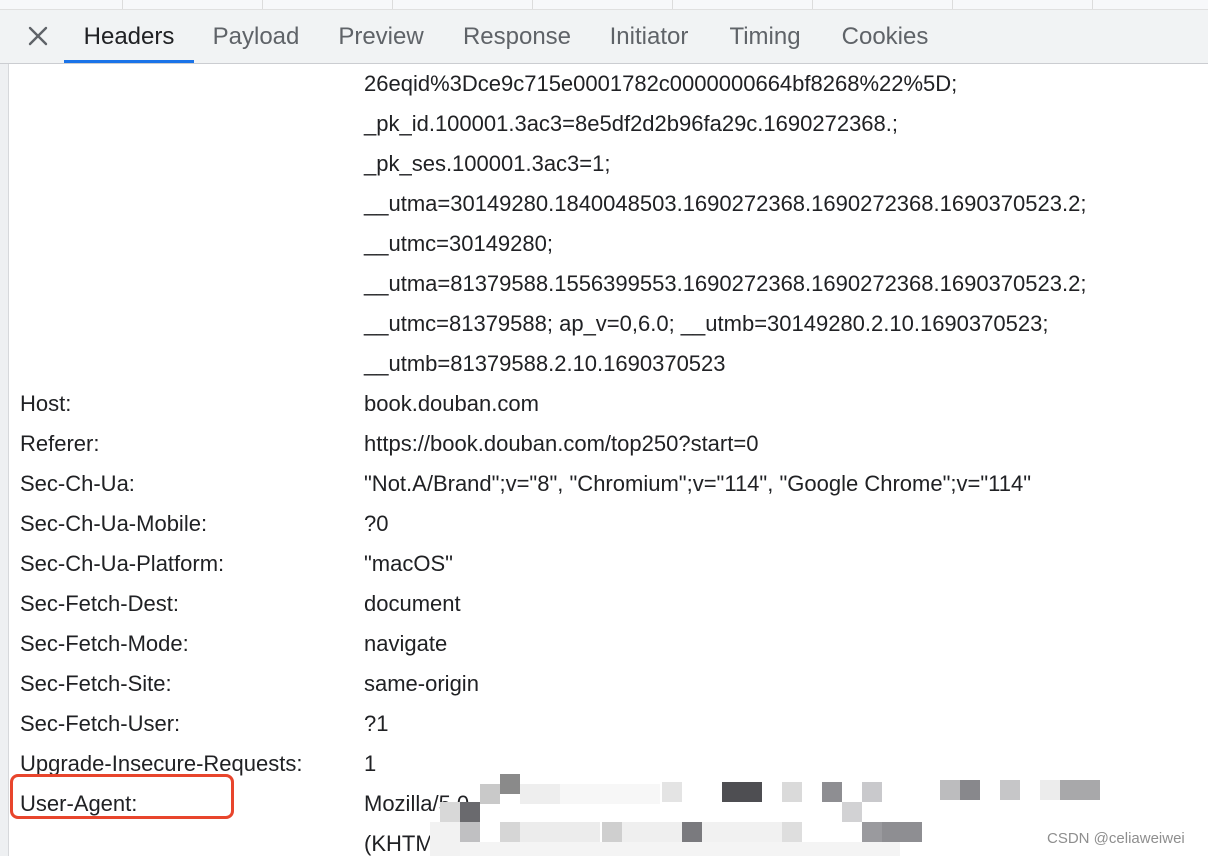  What do you see at coordinates (122, 796) in the screenshot?
I see `user-agent-highlight-box` at bounding box center [122, 796].